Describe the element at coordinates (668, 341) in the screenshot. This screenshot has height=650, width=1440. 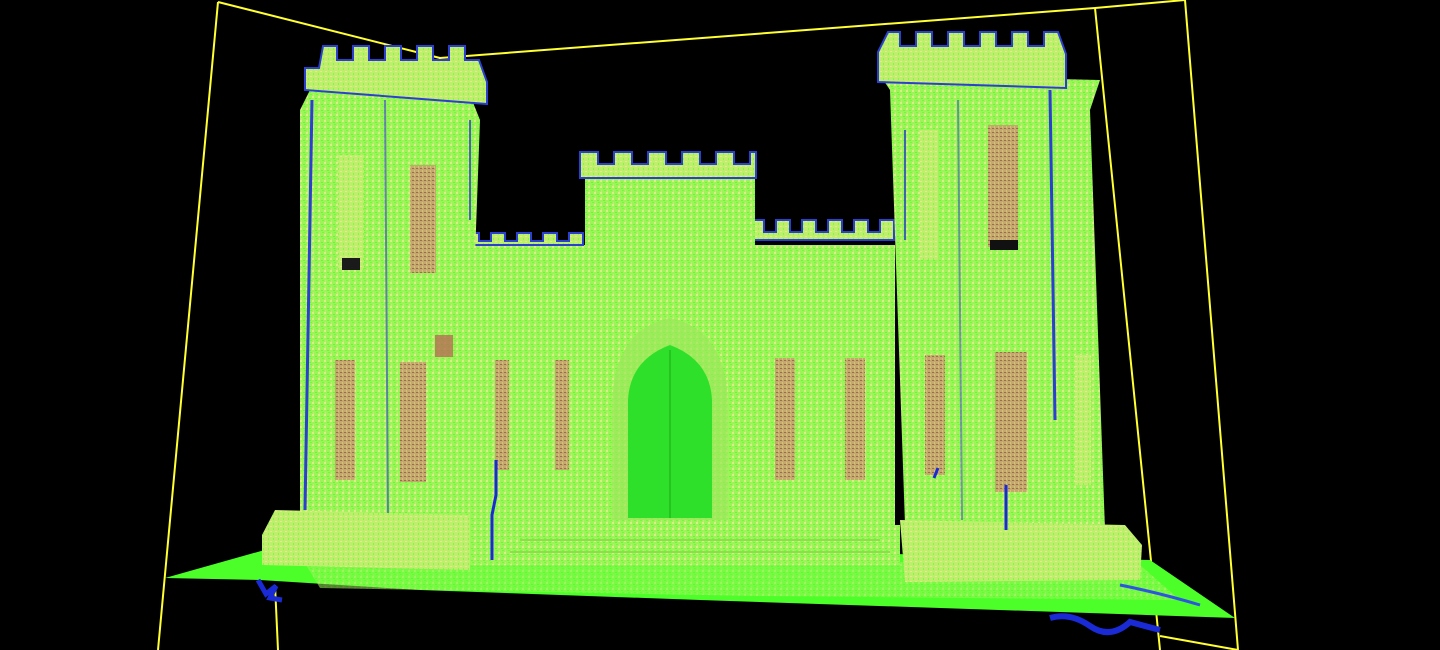
I see `gate-tower` at that location.